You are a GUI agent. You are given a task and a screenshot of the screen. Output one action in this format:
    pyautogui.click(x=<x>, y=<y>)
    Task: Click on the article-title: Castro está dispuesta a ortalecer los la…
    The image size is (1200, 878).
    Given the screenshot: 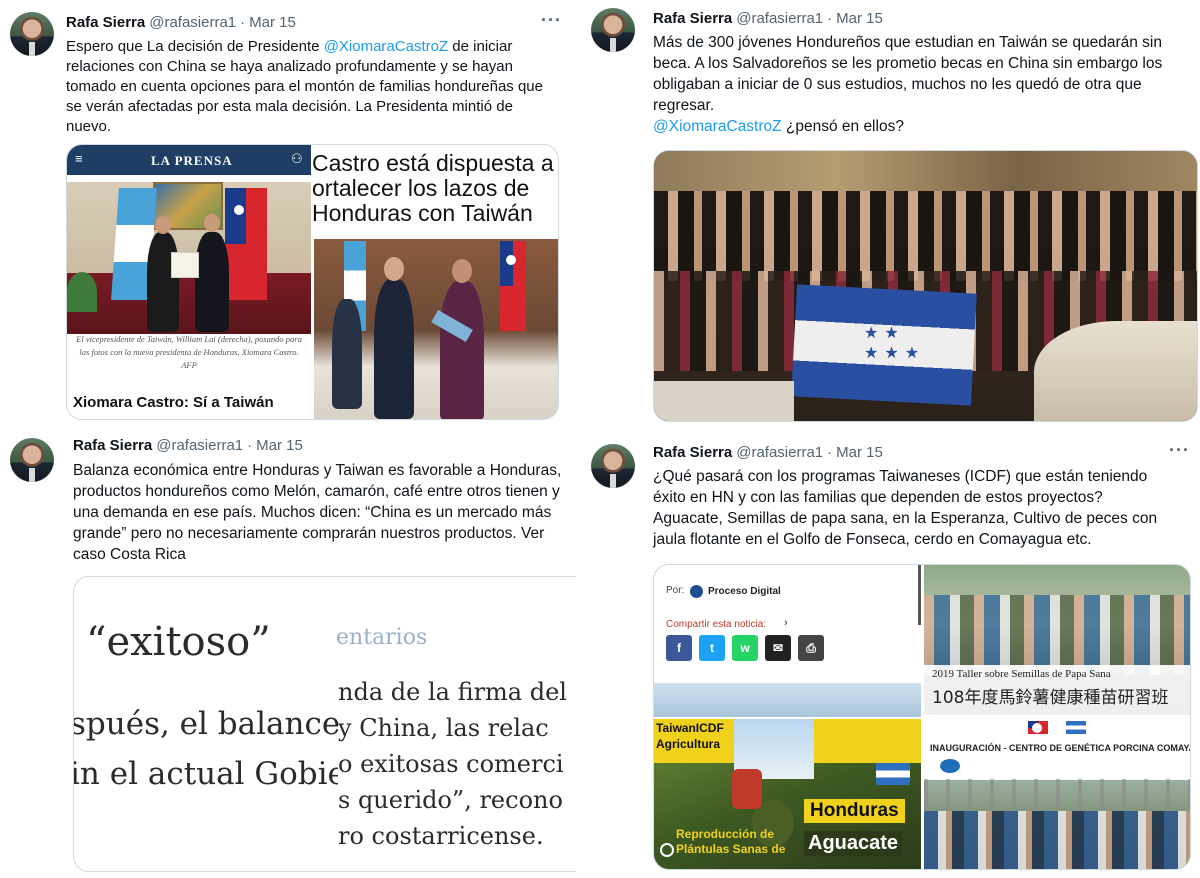 What is the action you would take?
    pyautogui.click(x=435, y=188)
    